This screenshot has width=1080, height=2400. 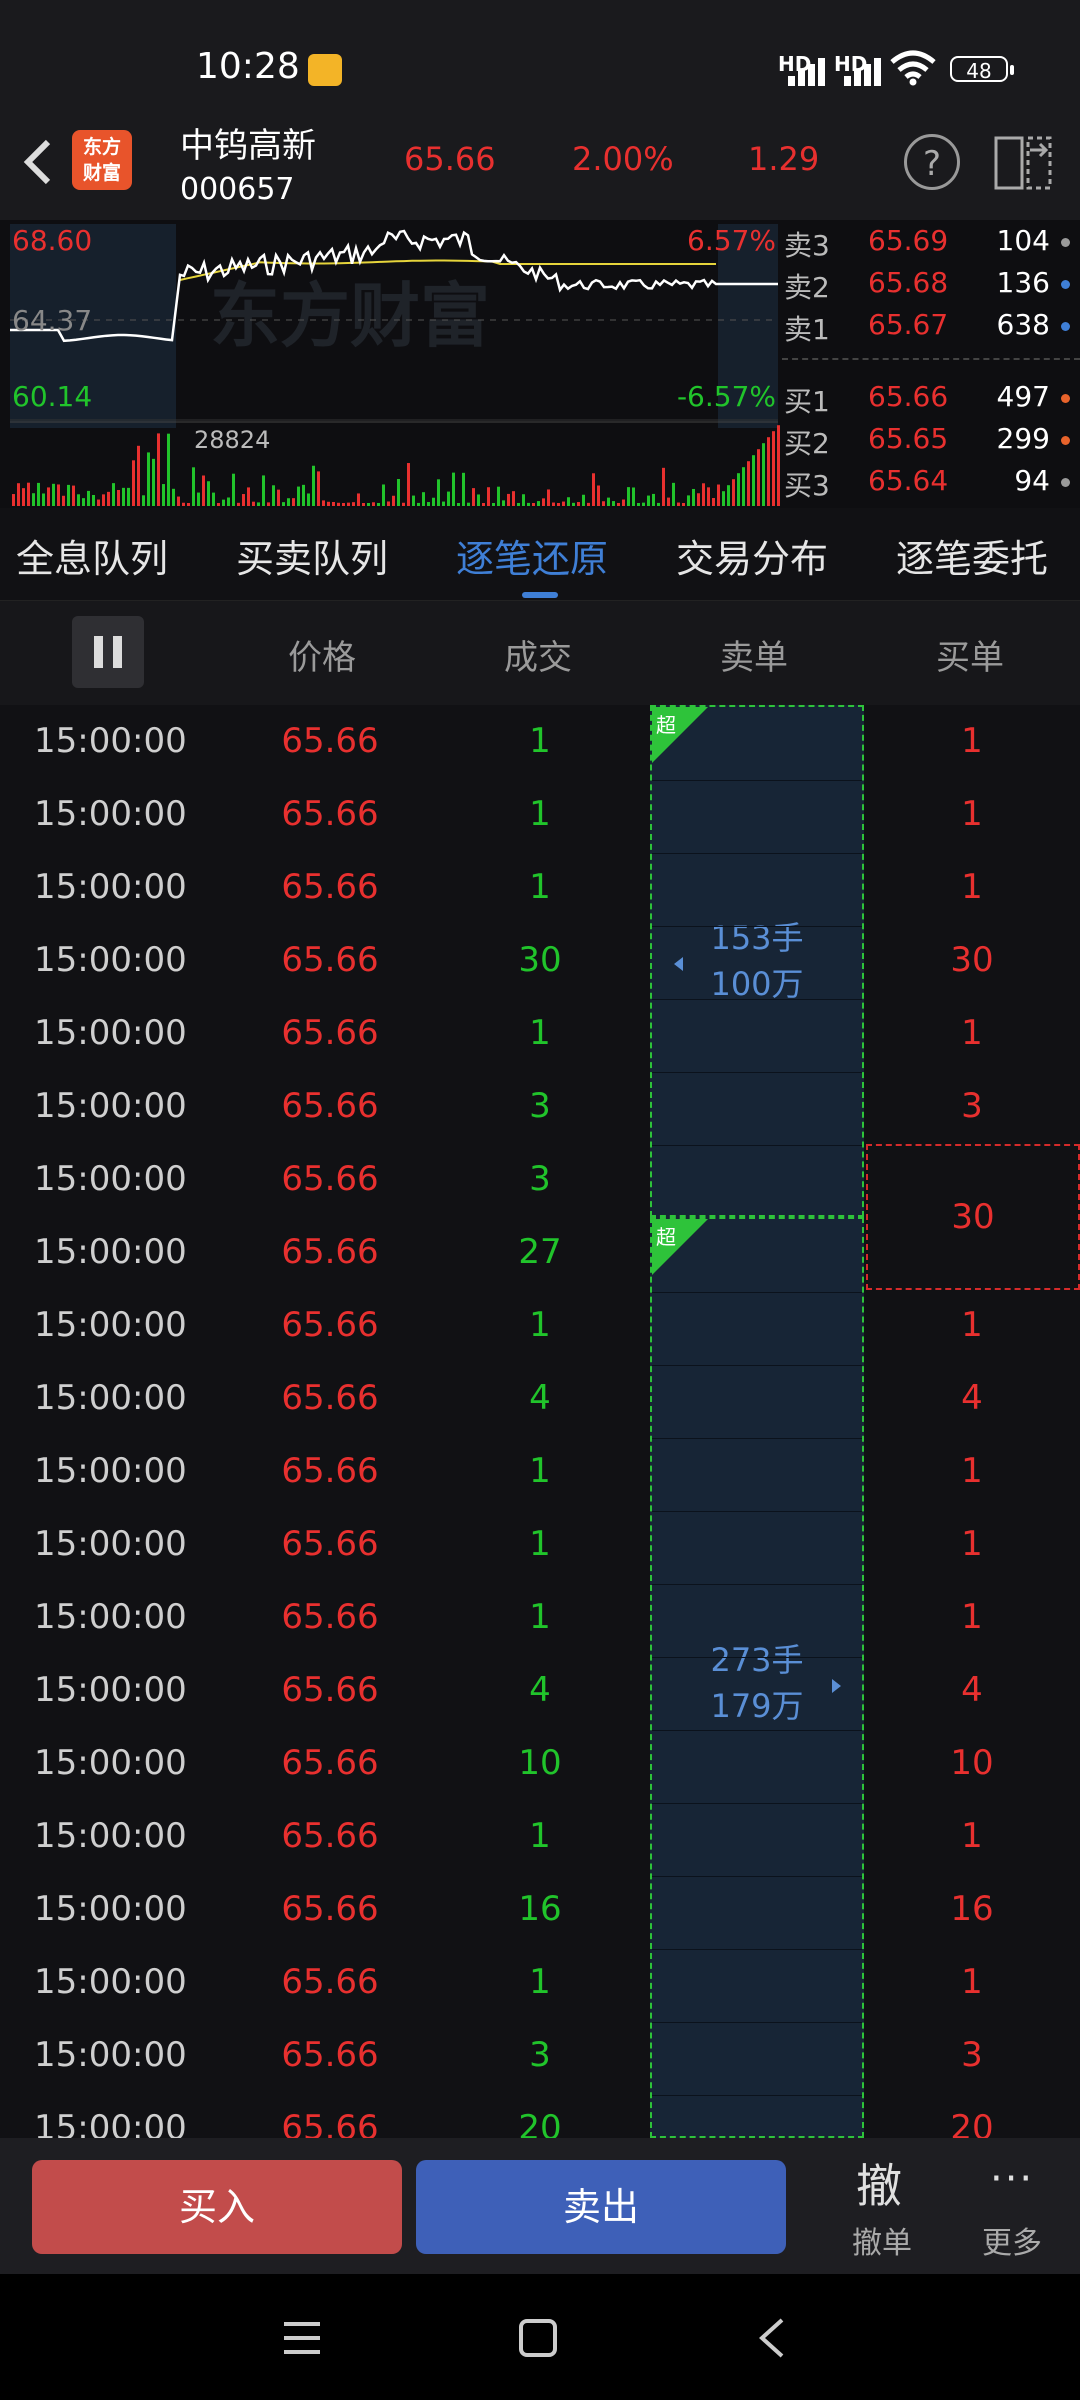 What do you see at coordinates (532, 555) in the screenshot?
I see `tab-tick-restore: 逐笔还原` at bounding box center [532, 555].